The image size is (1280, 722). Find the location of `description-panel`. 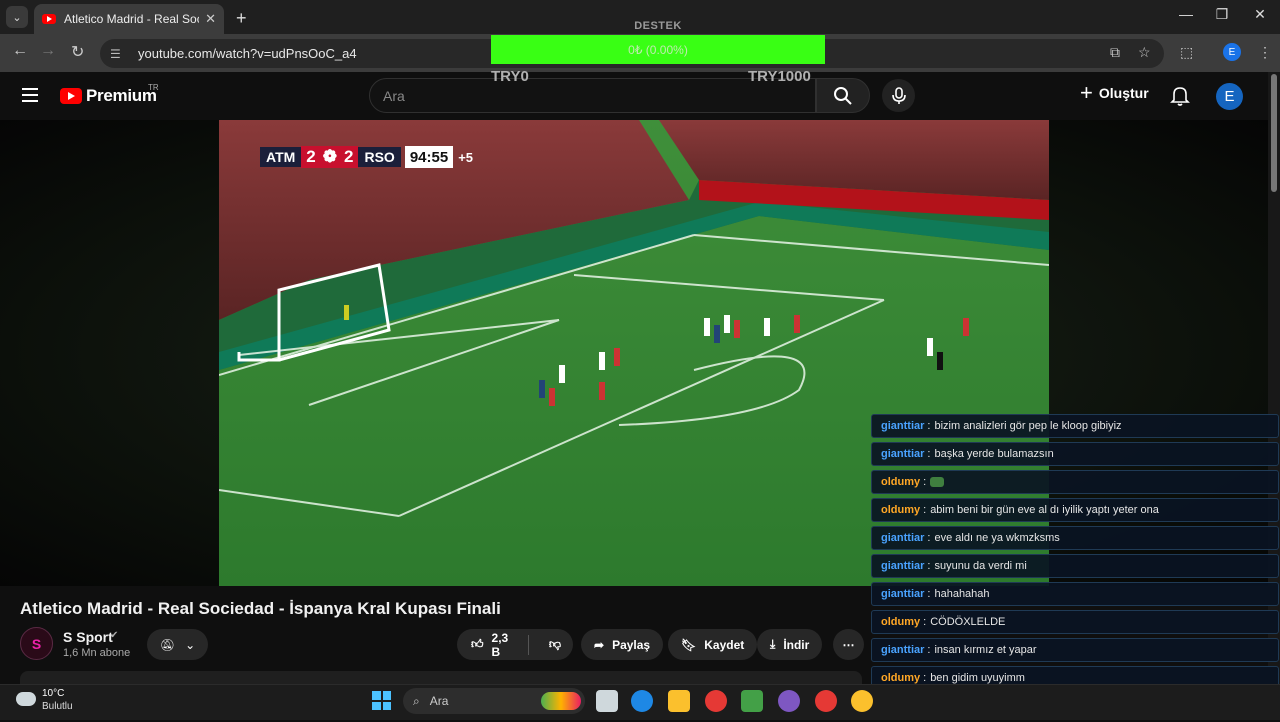

description-panel is located at coordinates (441, 678).